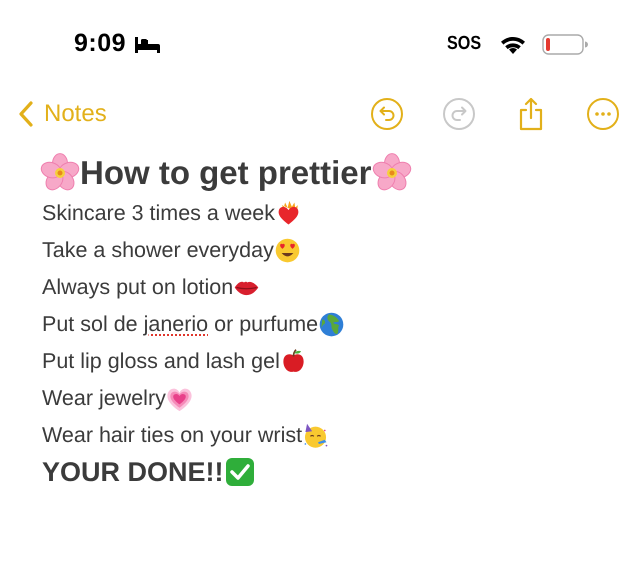  I want to click on sos-label: SOS, so click(463, 44).